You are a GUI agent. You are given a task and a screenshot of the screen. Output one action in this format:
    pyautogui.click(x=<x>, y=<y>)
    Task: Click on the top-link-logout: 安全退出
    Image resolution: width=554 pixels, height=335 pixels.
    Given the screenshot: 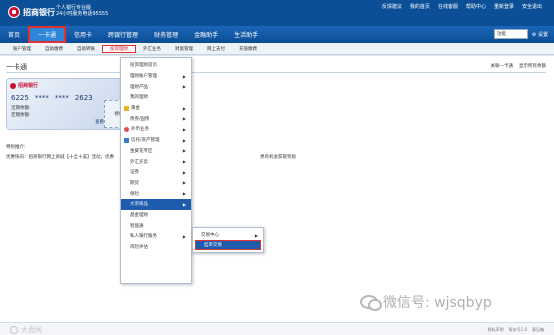 What is the action you would take?
    pyautogui.click(x=532, y=6)
    